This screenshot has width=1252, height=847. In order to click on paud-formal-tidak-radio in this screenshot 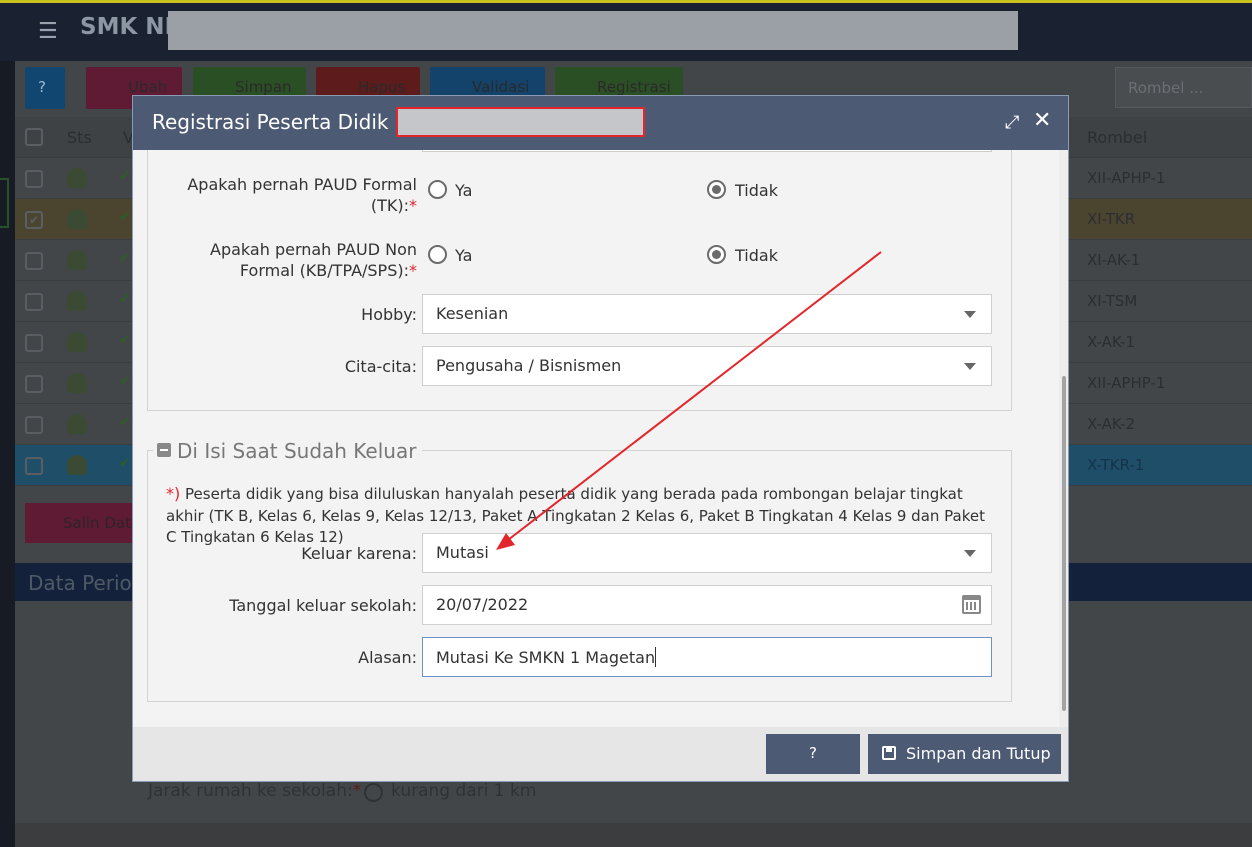, I will do `click(716, 189)`.